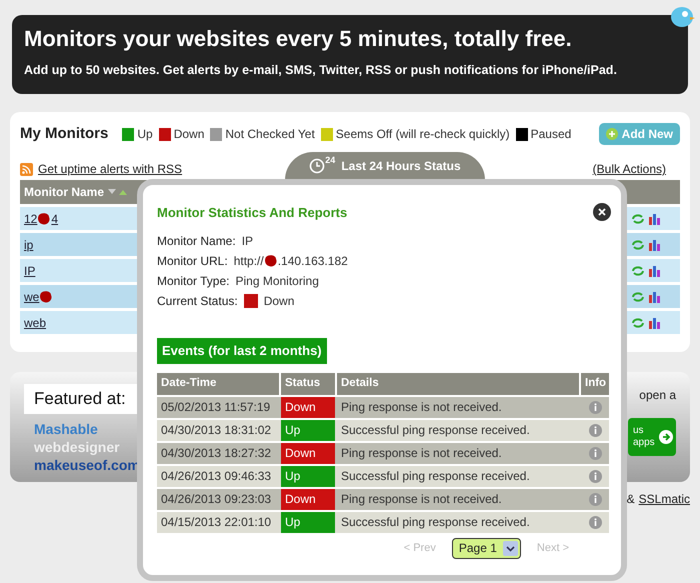 This screenshot has height=583, width=700. Describe the element at coordinates (279, 301) in the screenshot. I see `field-value: Down` at that location.